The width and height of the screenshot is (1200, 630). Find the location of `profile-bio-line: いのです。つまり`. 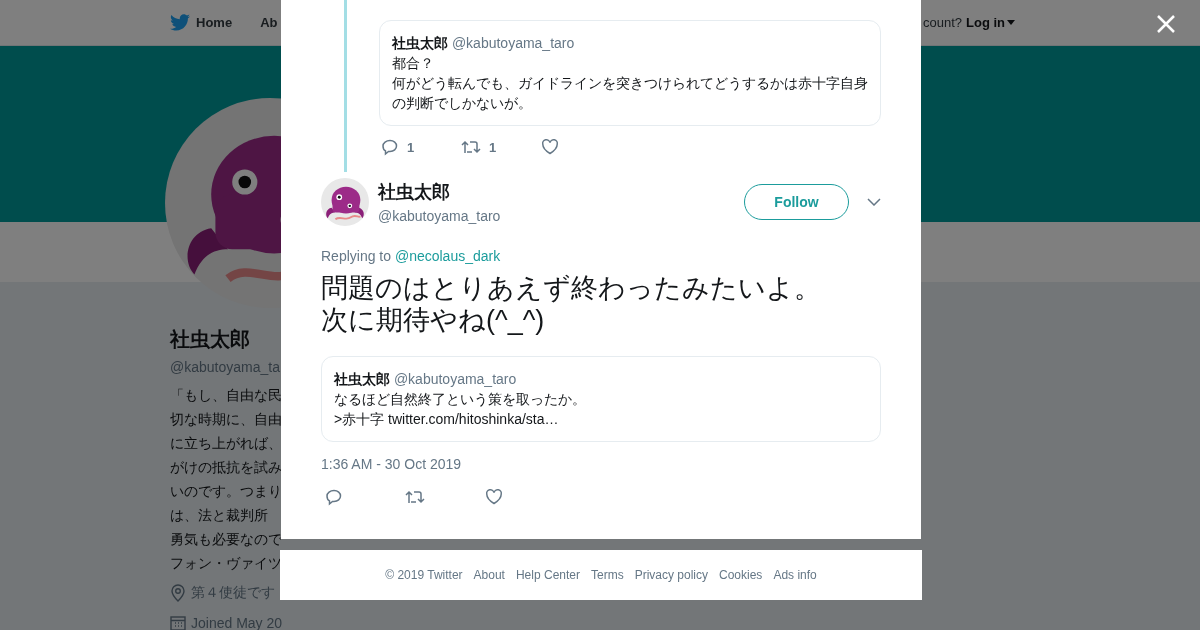

profile-bio-line: いのです。つまり is located at coordinates (226, 491).